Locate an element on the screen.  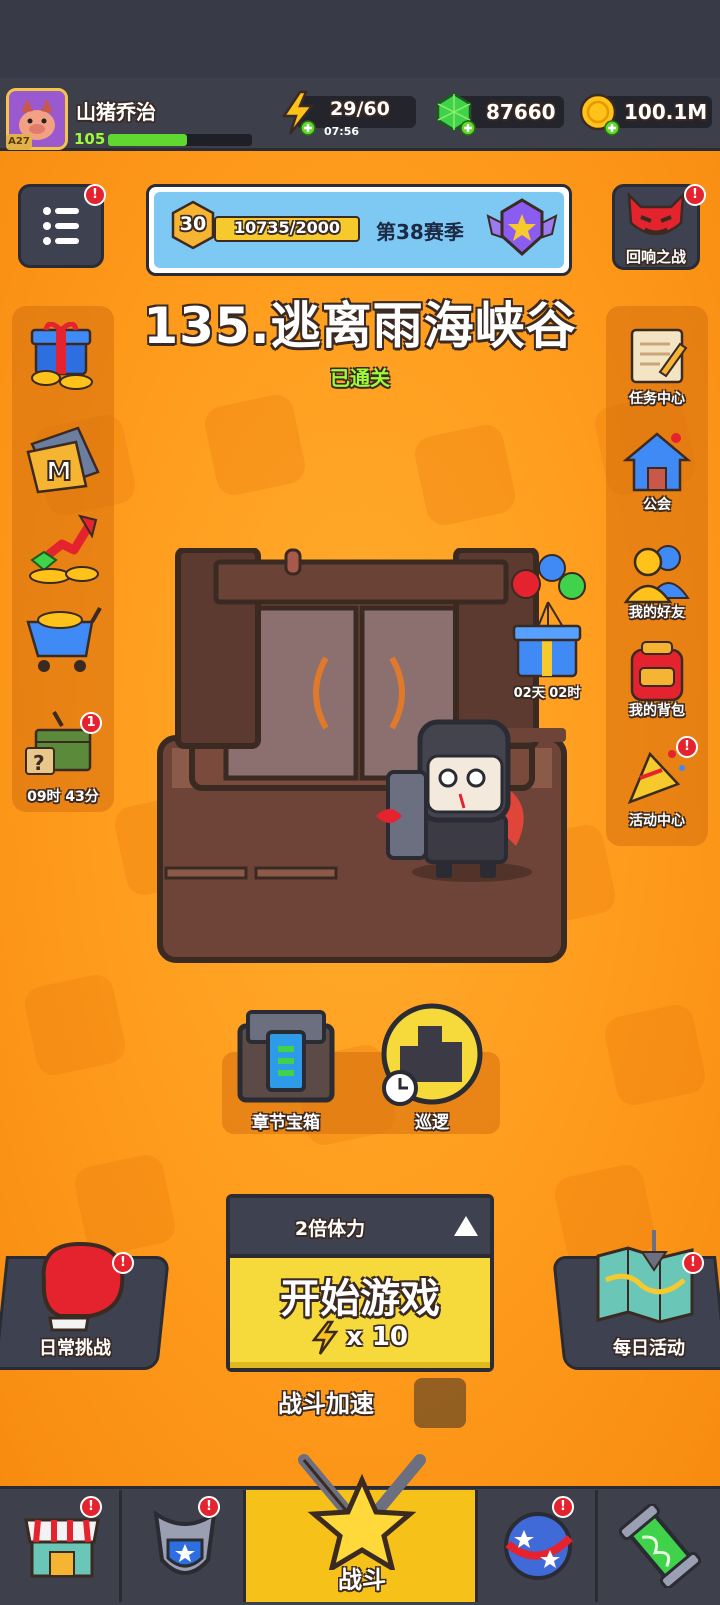
gem-icon is located at coordinates (456, 114).